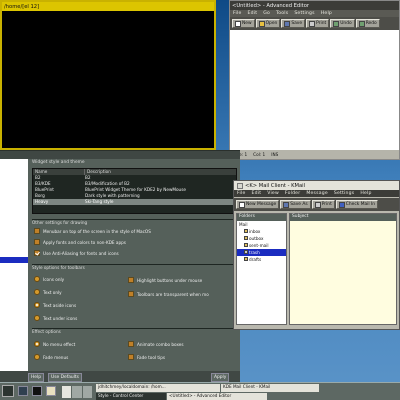 Image resolution: width=400 pixels, height=400 pixels. I want to click on window-menu-icon, so click(240, 185).